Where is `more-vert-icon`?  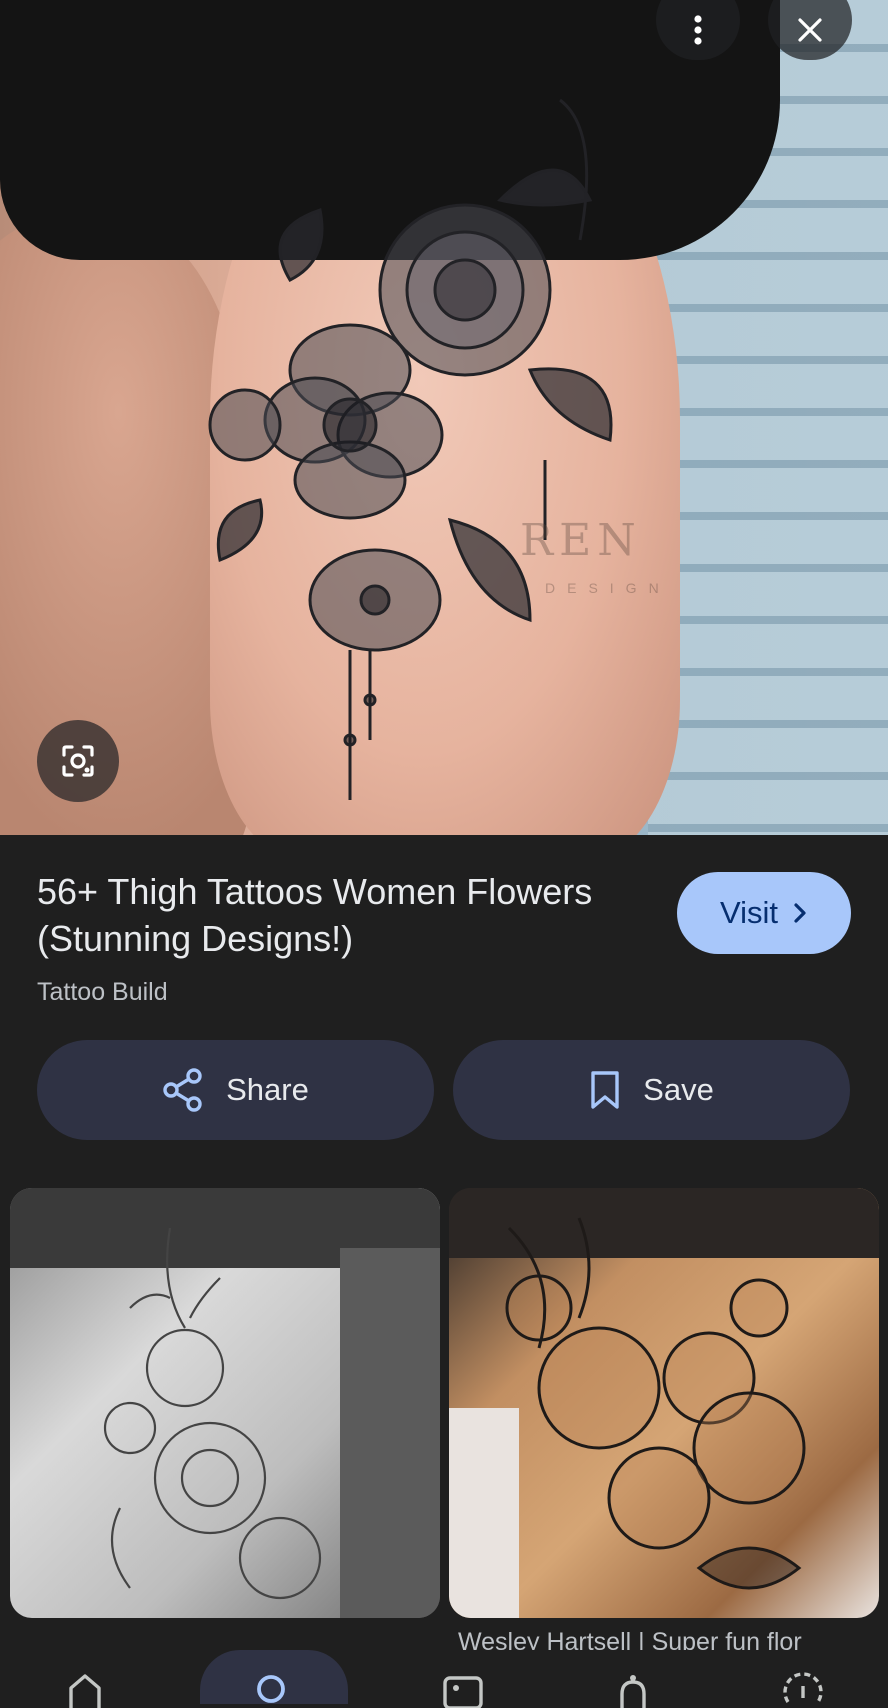
more-vert-icon is located at coordinates (698, 30).